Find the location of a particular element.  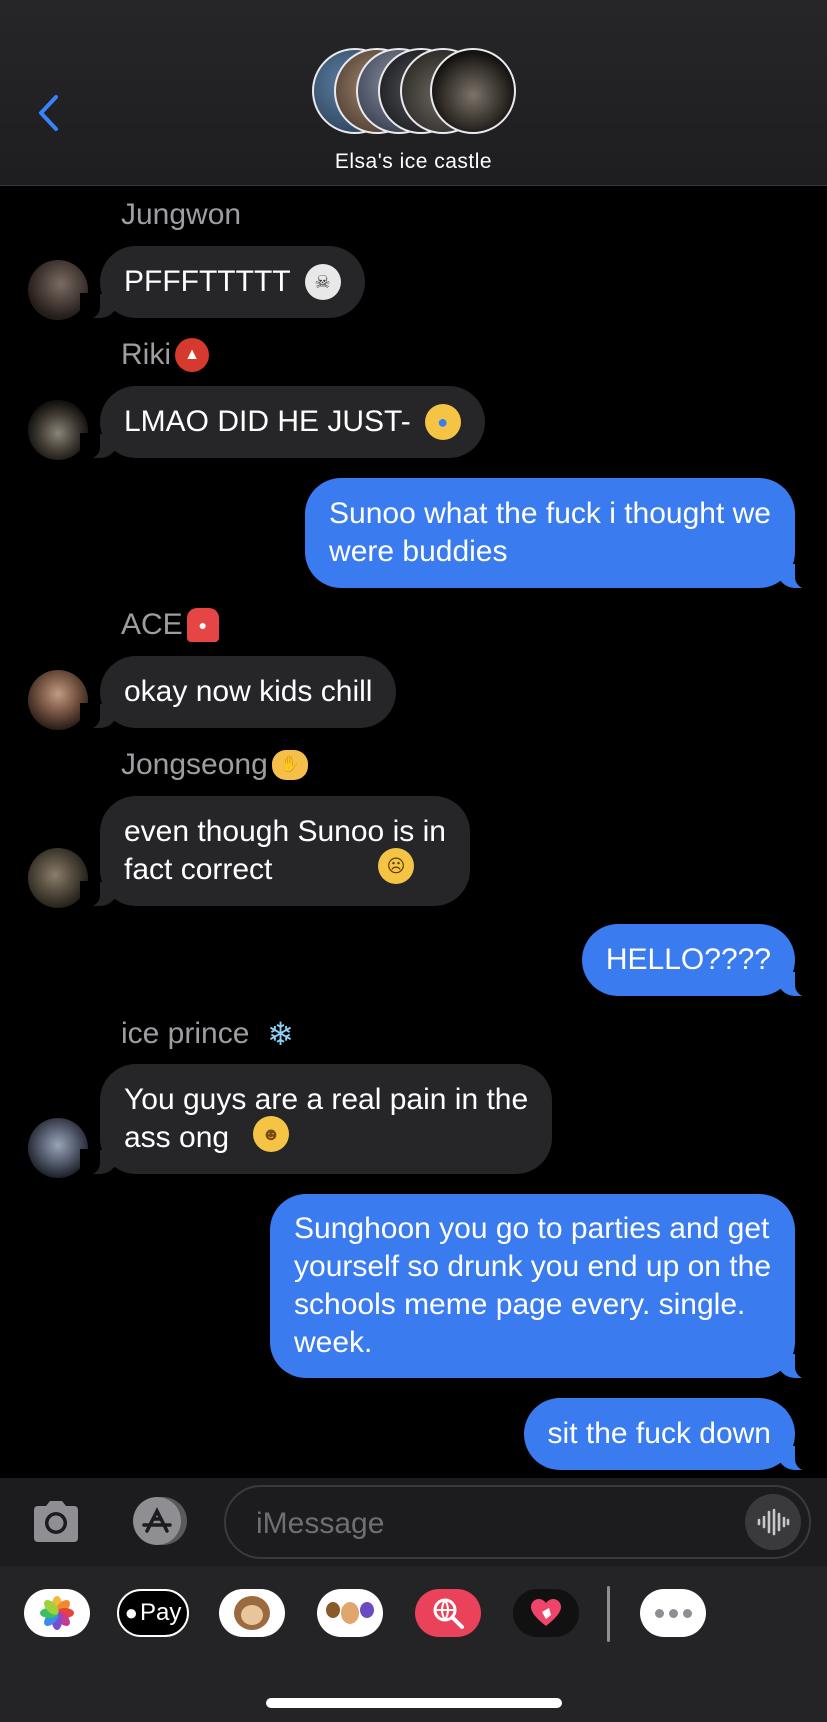

photos-flower-icon is located at coordinates (57, 1613).